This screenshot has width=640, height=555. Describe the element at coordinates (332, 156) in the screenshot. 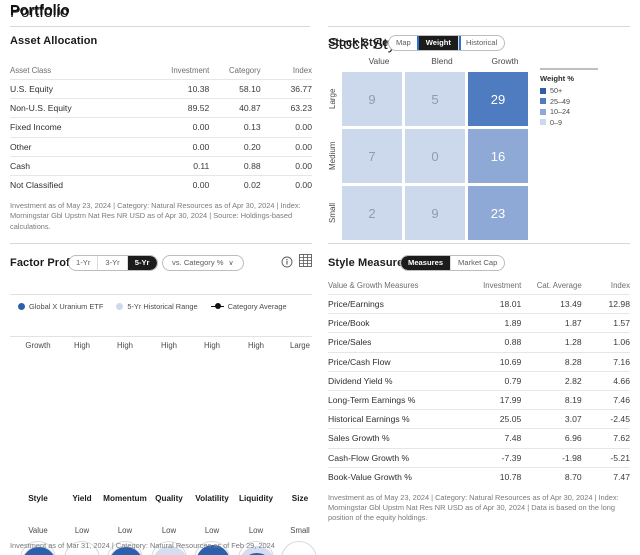

I see `style-row-medium: Medium` at that location.